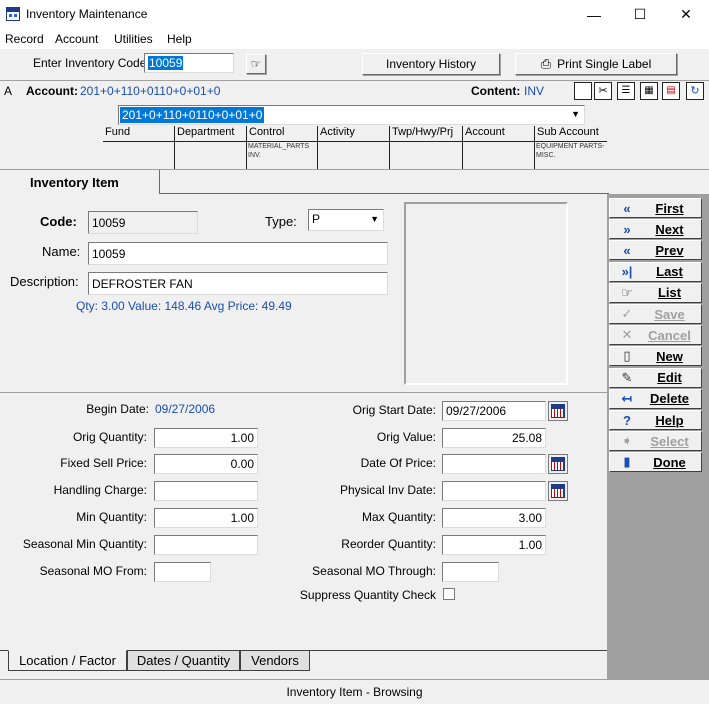 The height and width of the screenshot is (704, 709). Describe the element at coordinates (346, 220) in the screenshot. I see `type-select: P ▼` at that location.